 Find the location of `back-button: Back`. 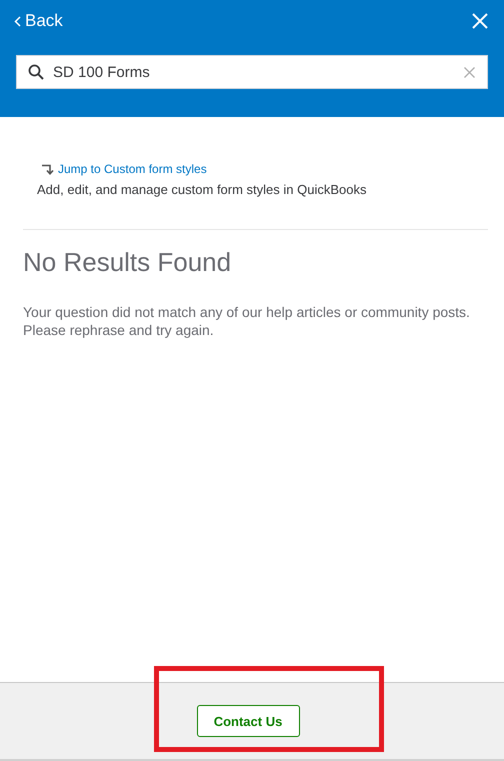

back-button: Back is located at coordinates (38, 21).